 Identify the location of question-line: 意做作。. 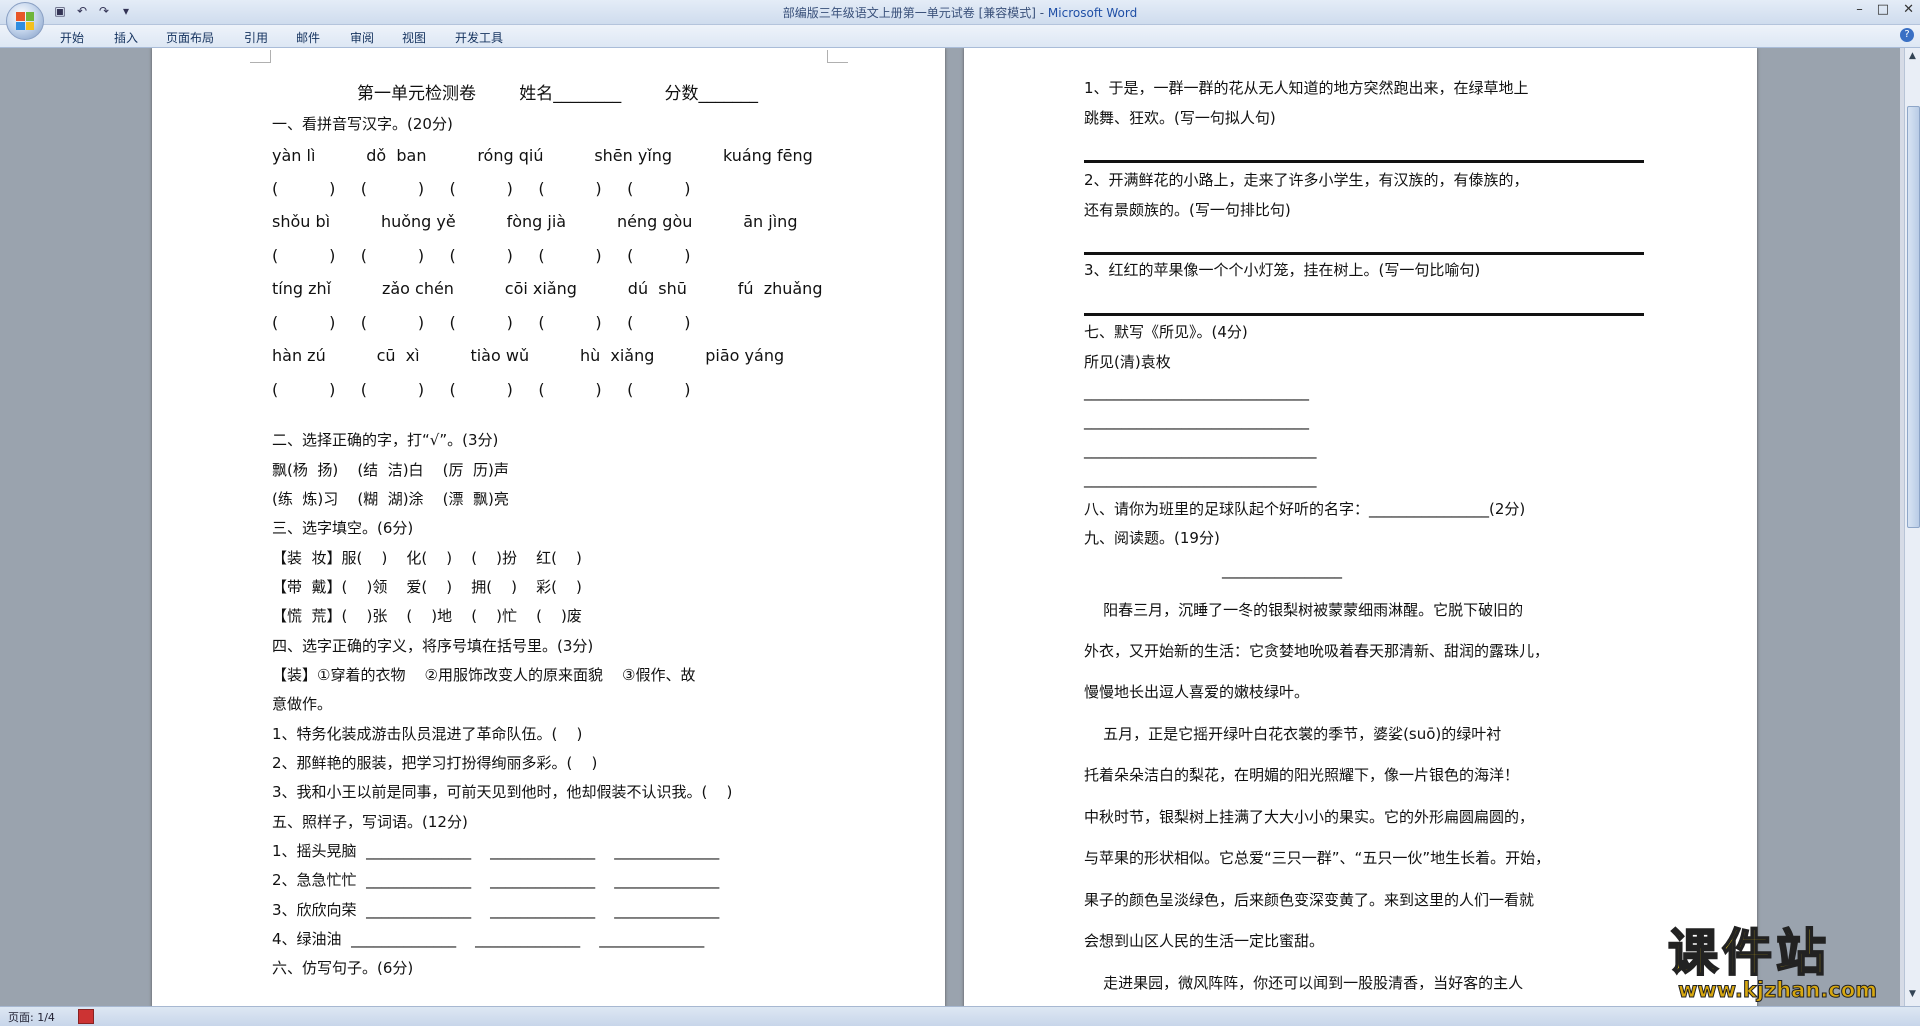
(302, 704).